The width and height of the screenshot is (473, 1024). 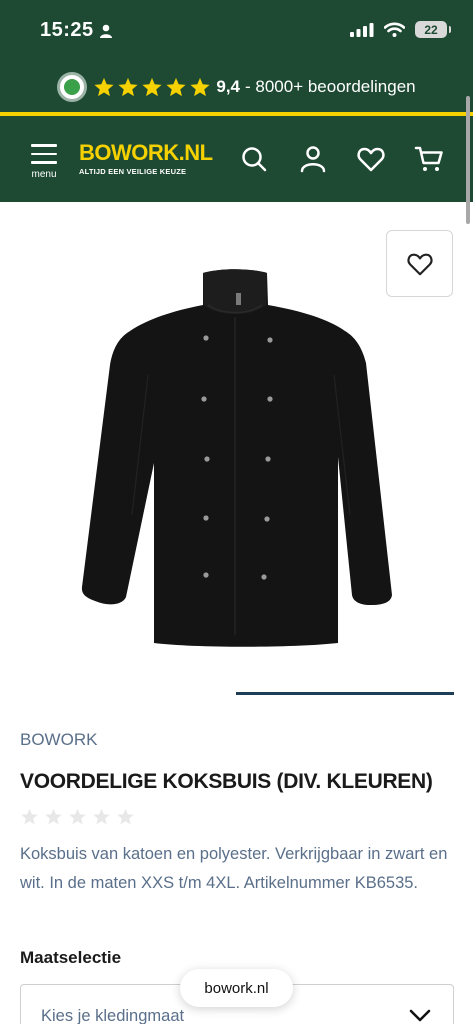 What do you see at coordinates (236, 159) in the screenshot?
I see `site-header: menu BOWORK.NL ALTIJD EEN VEILIGE KEUZE` at bounding box center [236, 159].